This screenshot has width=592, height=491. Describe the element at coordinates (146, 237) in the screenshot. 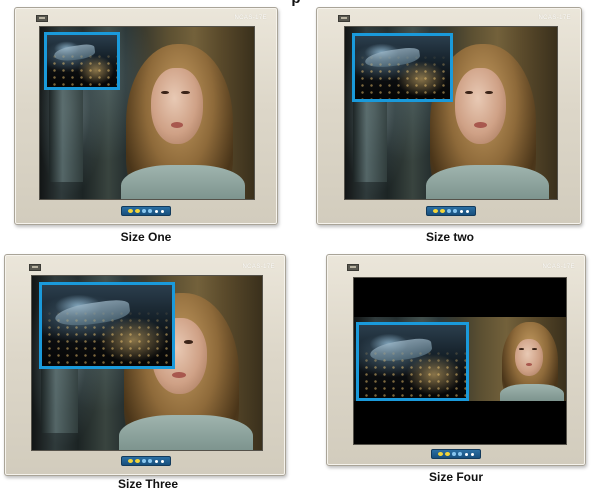

I see `caption-size-one: Size One` at that location.